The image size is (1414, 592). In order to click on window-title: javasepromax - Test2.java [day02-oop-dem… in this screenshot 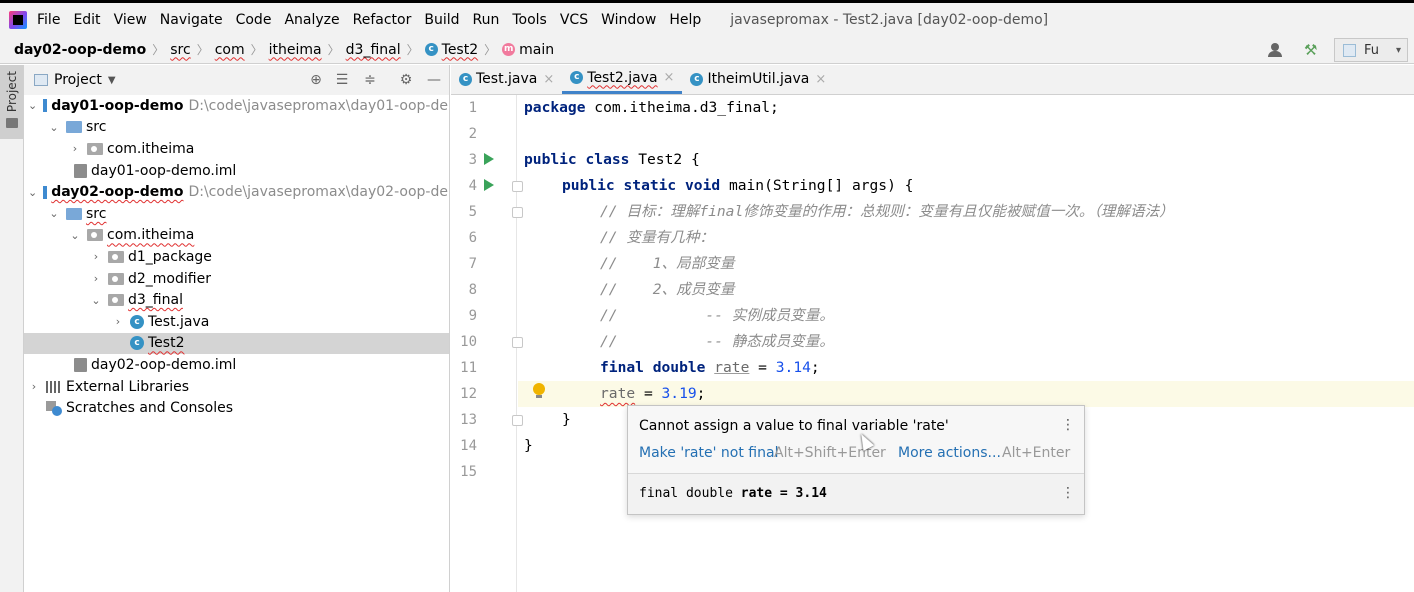, I will do `click(889, 19)`.